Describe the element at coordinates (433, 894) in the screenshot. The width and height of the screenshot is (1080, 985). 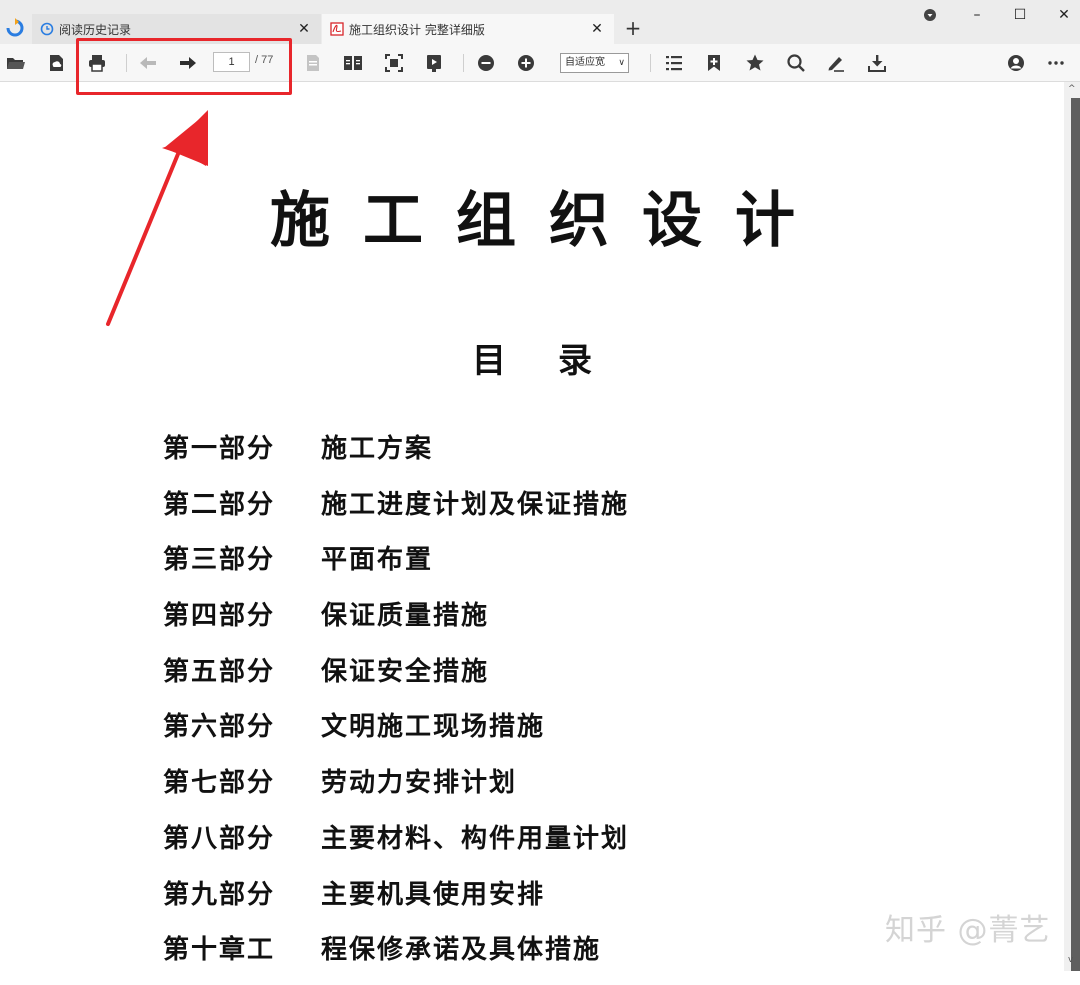
I see `toc-title: 主要机具使用安排` at that location.